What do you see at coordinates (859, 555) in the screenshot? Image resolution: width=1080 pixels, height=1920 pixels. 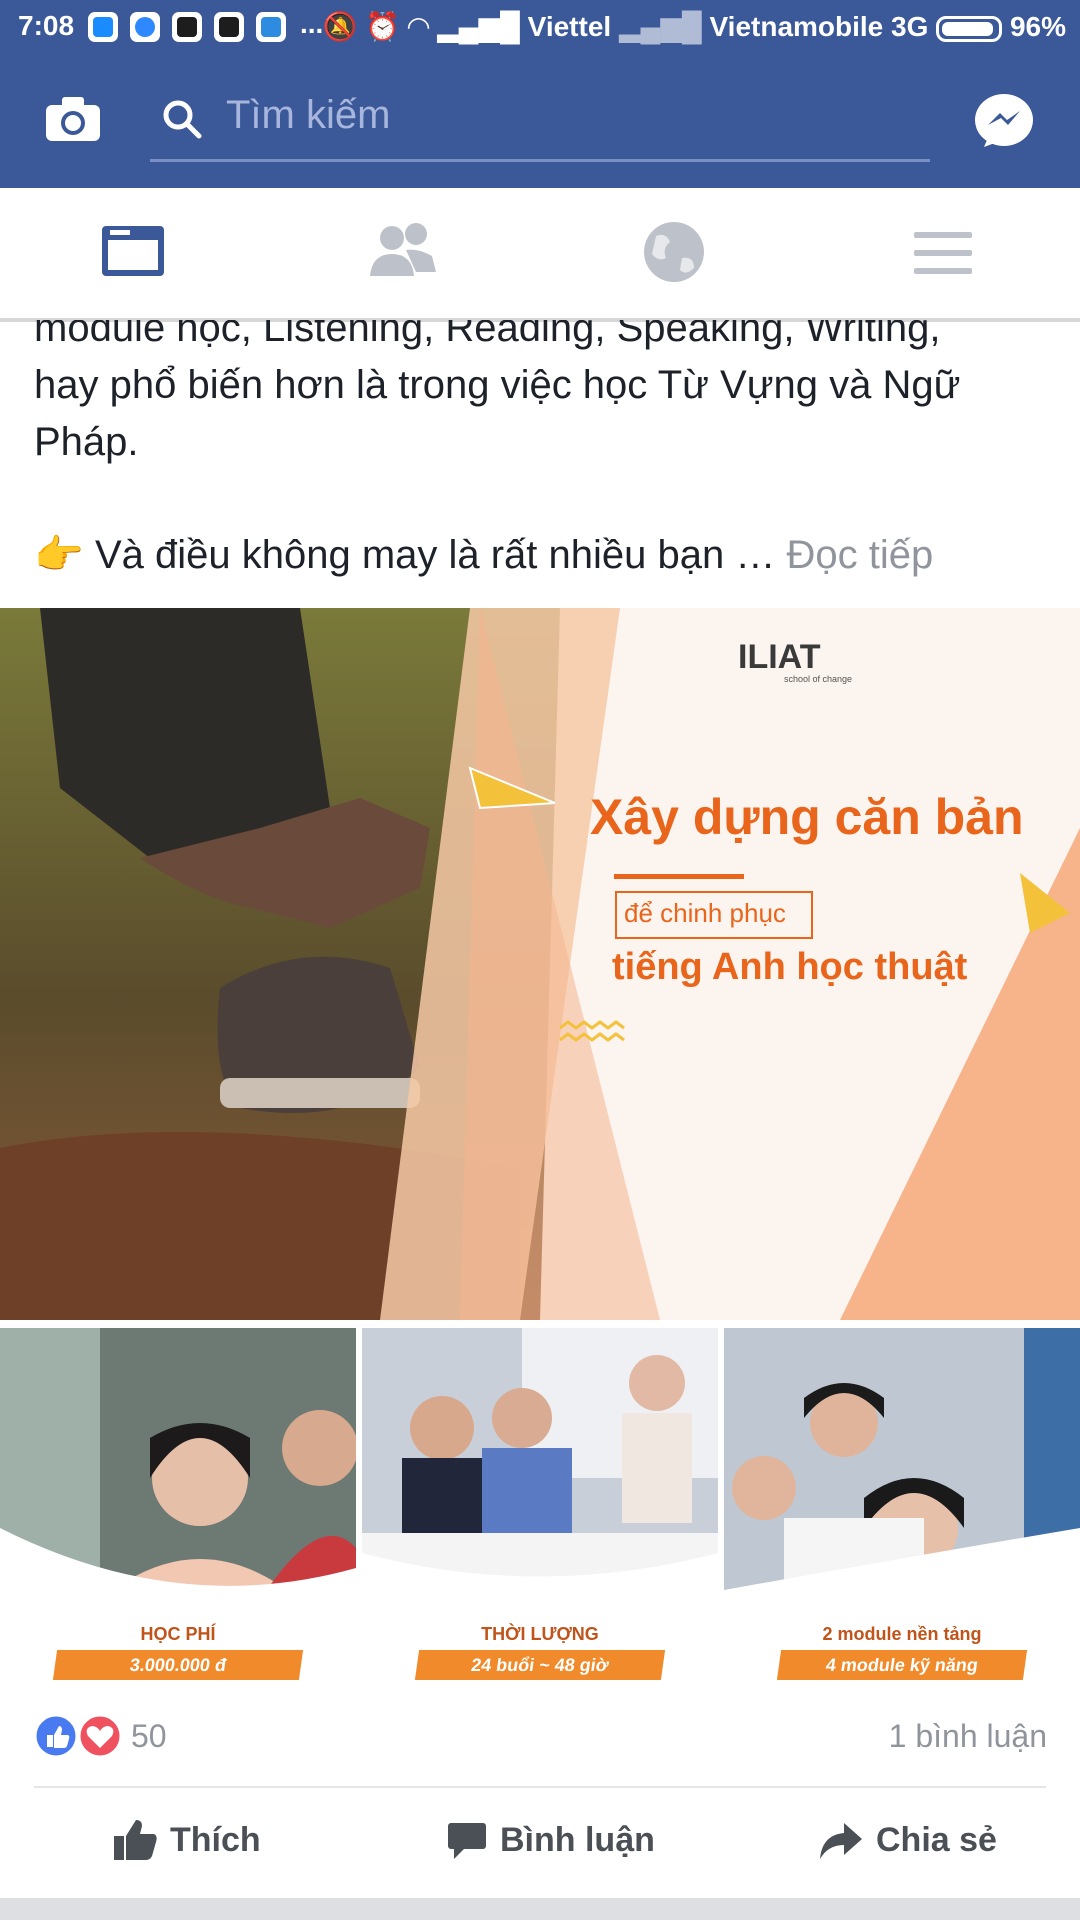 I see `read-more-link: Đọc tiếp` at bounding box center [859, 555].